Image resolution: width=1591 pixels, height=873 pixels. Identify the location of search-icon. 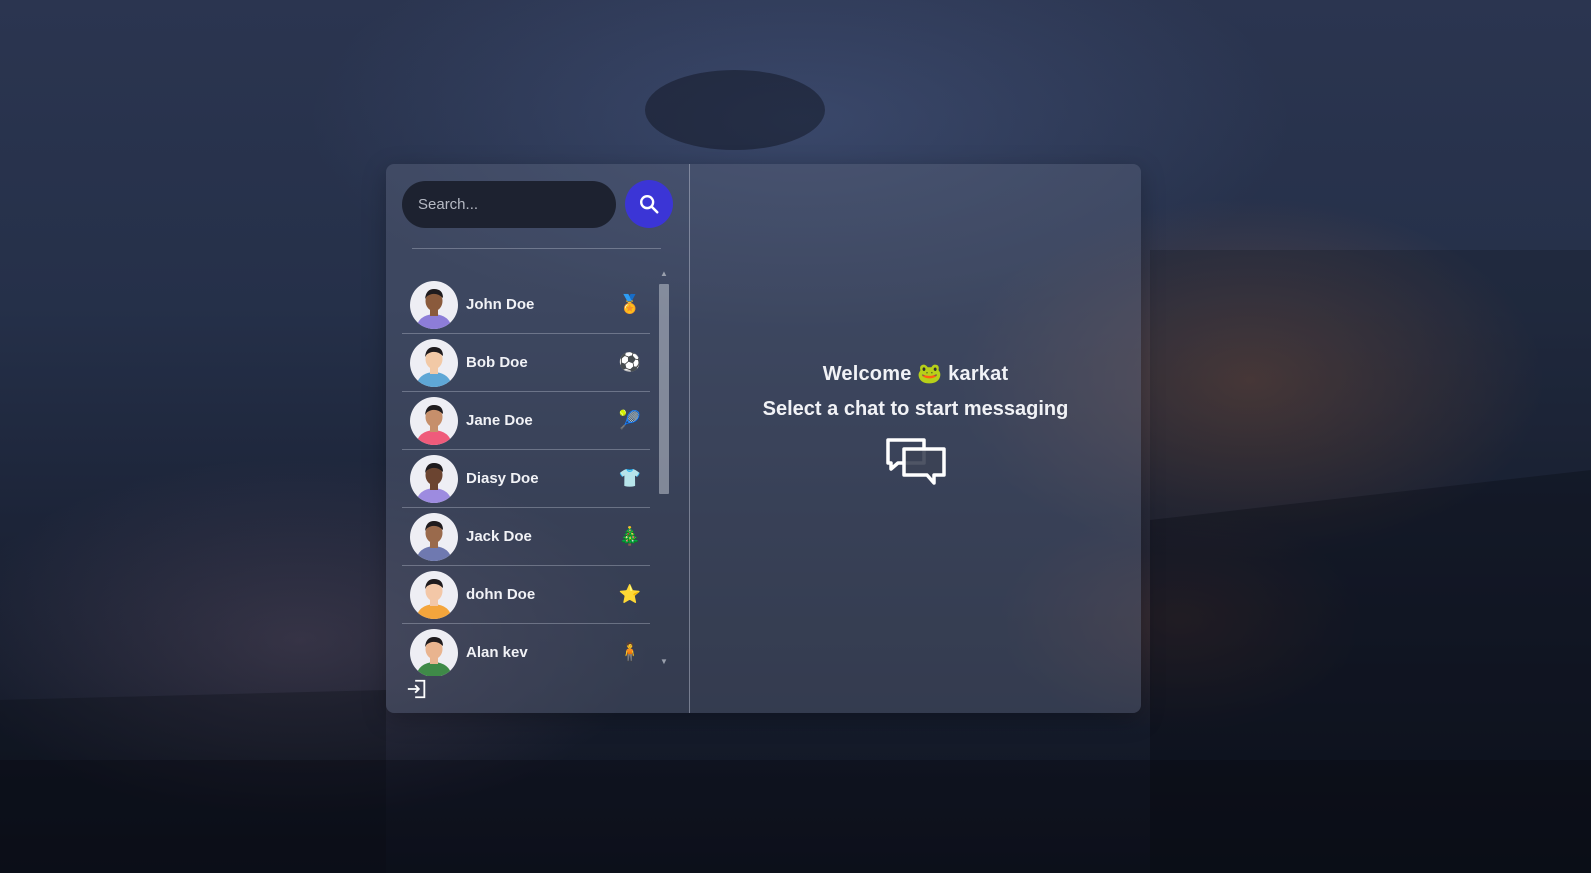
(649, 204).